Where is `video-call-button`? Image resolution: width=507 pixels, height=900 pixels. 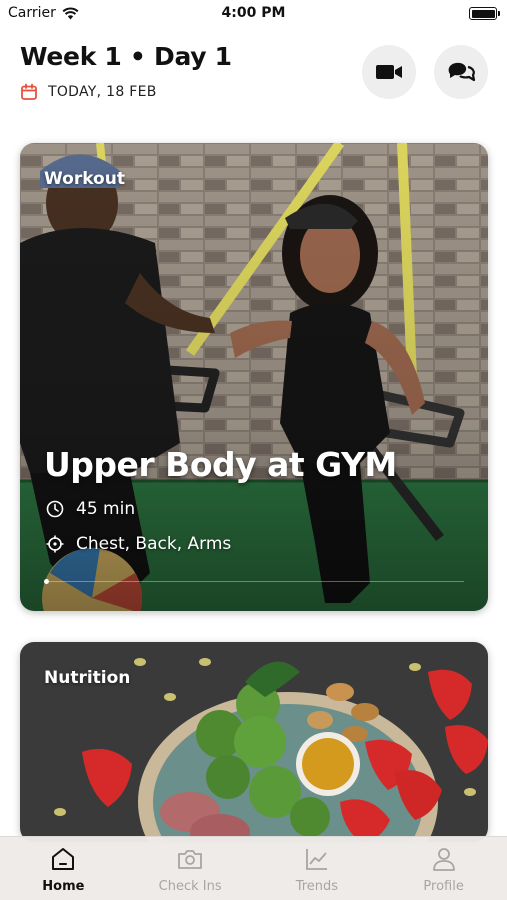
video-call-button is located at coordinates (389, 72).